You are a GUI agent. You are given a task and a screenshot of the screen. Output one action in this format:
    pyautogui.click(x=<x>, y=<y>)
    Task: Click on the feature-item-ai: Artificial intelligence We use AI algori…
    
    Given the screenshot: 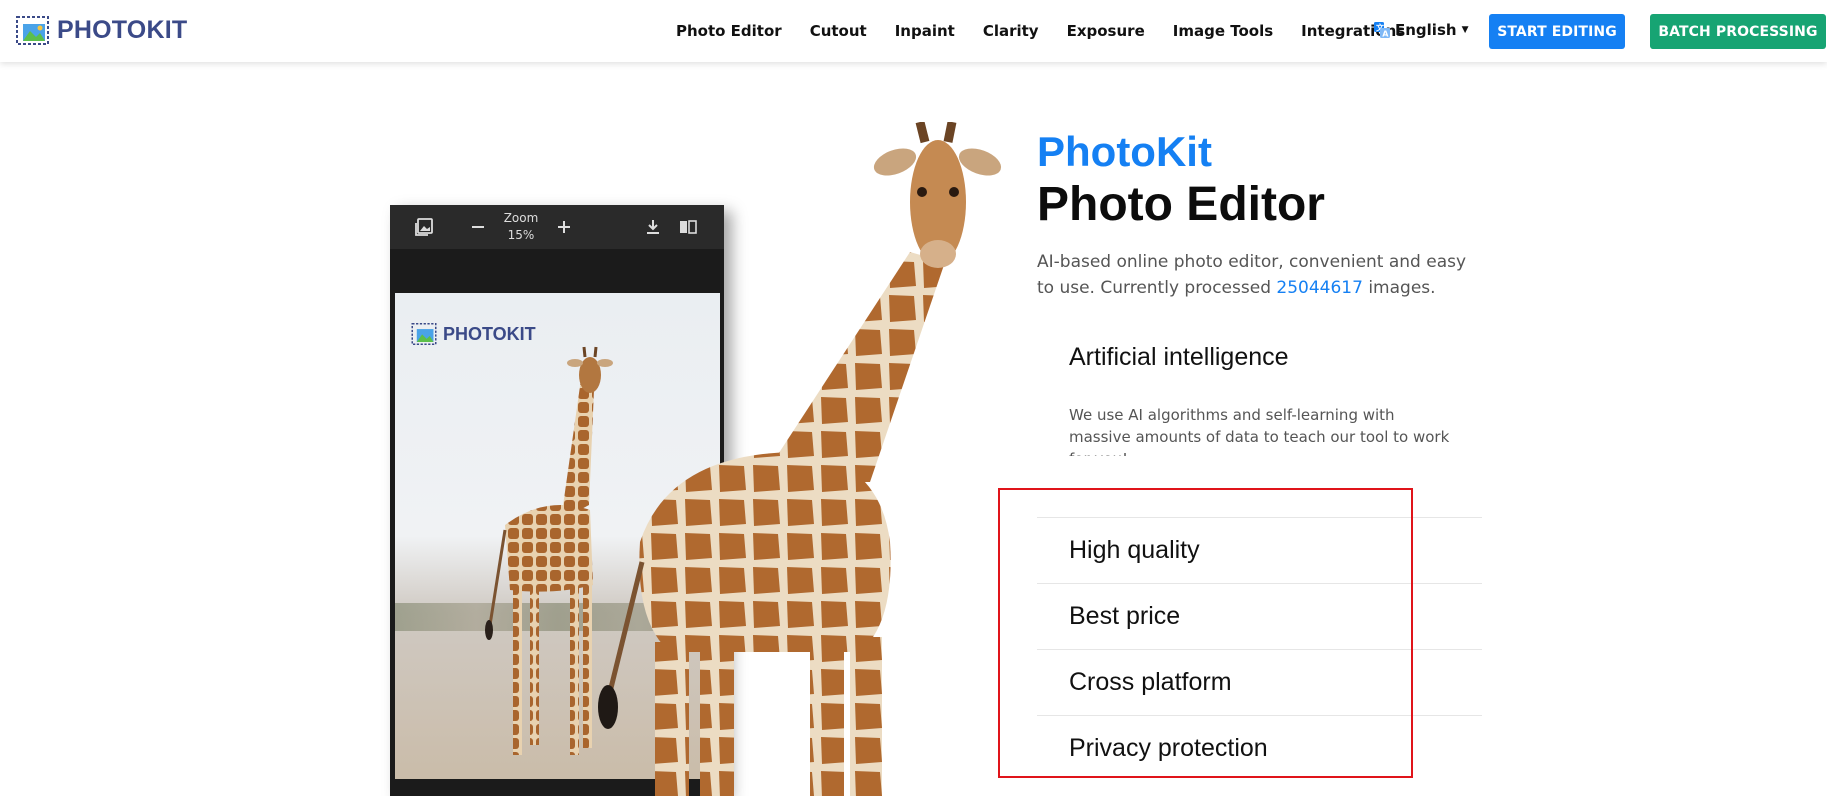 What is the action you would take?
    pyautogui.click(x=1259, y=399)
    